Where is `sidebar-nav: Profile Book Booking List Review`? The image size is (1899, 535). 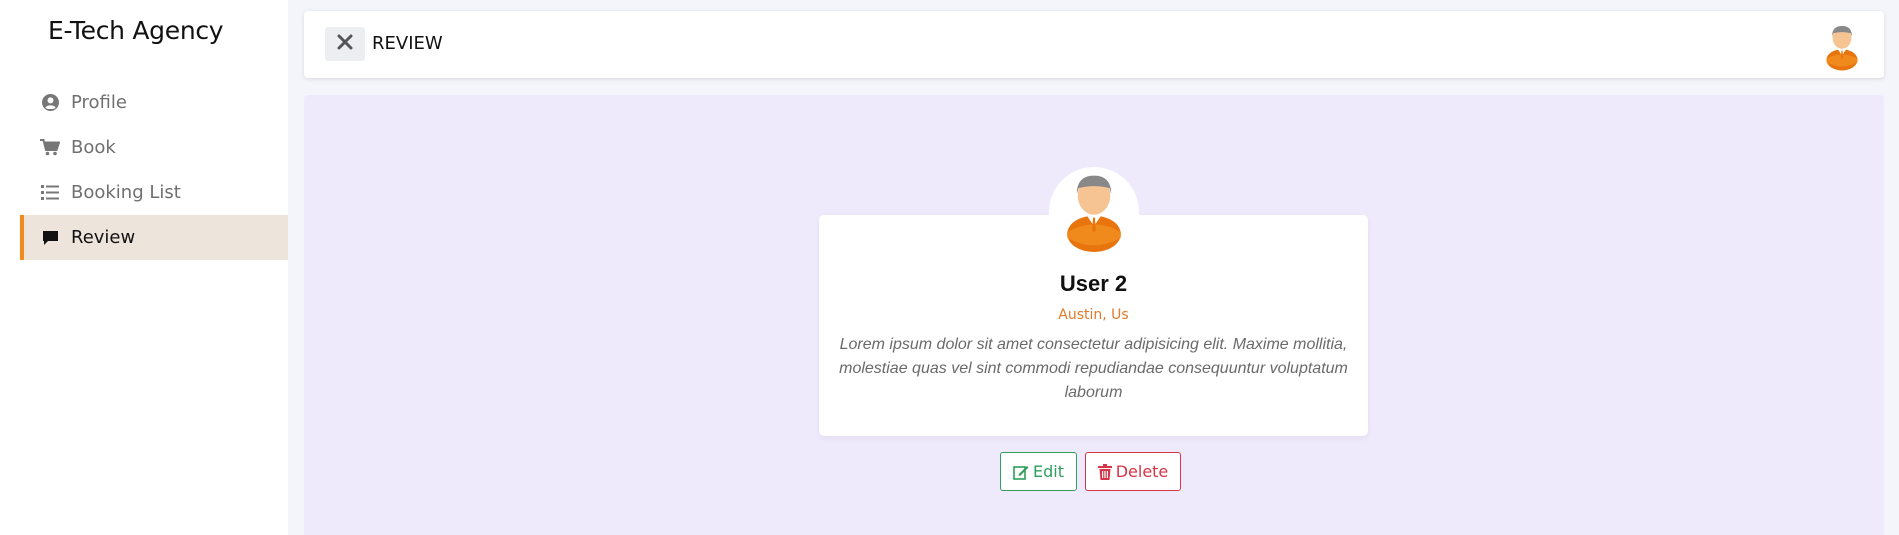
sidebar-nav: Profile Book Booking List Review is located at coordinates (154, 170).